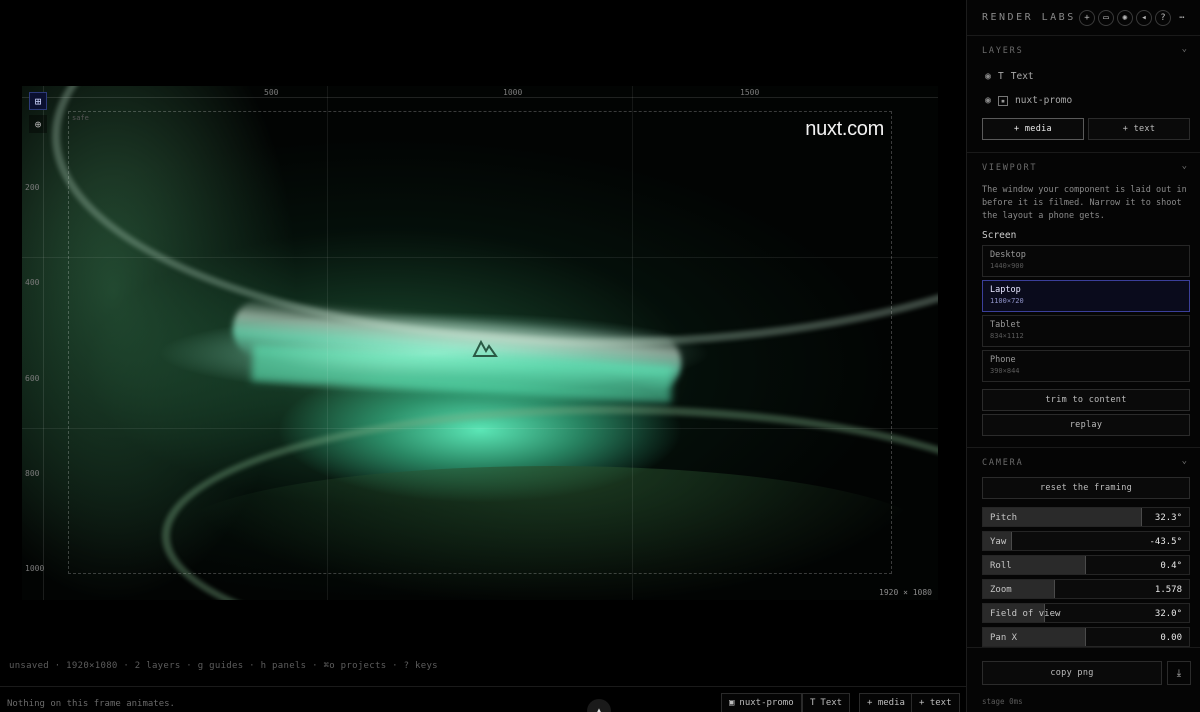  I want to click on layer-chip-media: ▣ nuxt-promo, so click(761, 702).